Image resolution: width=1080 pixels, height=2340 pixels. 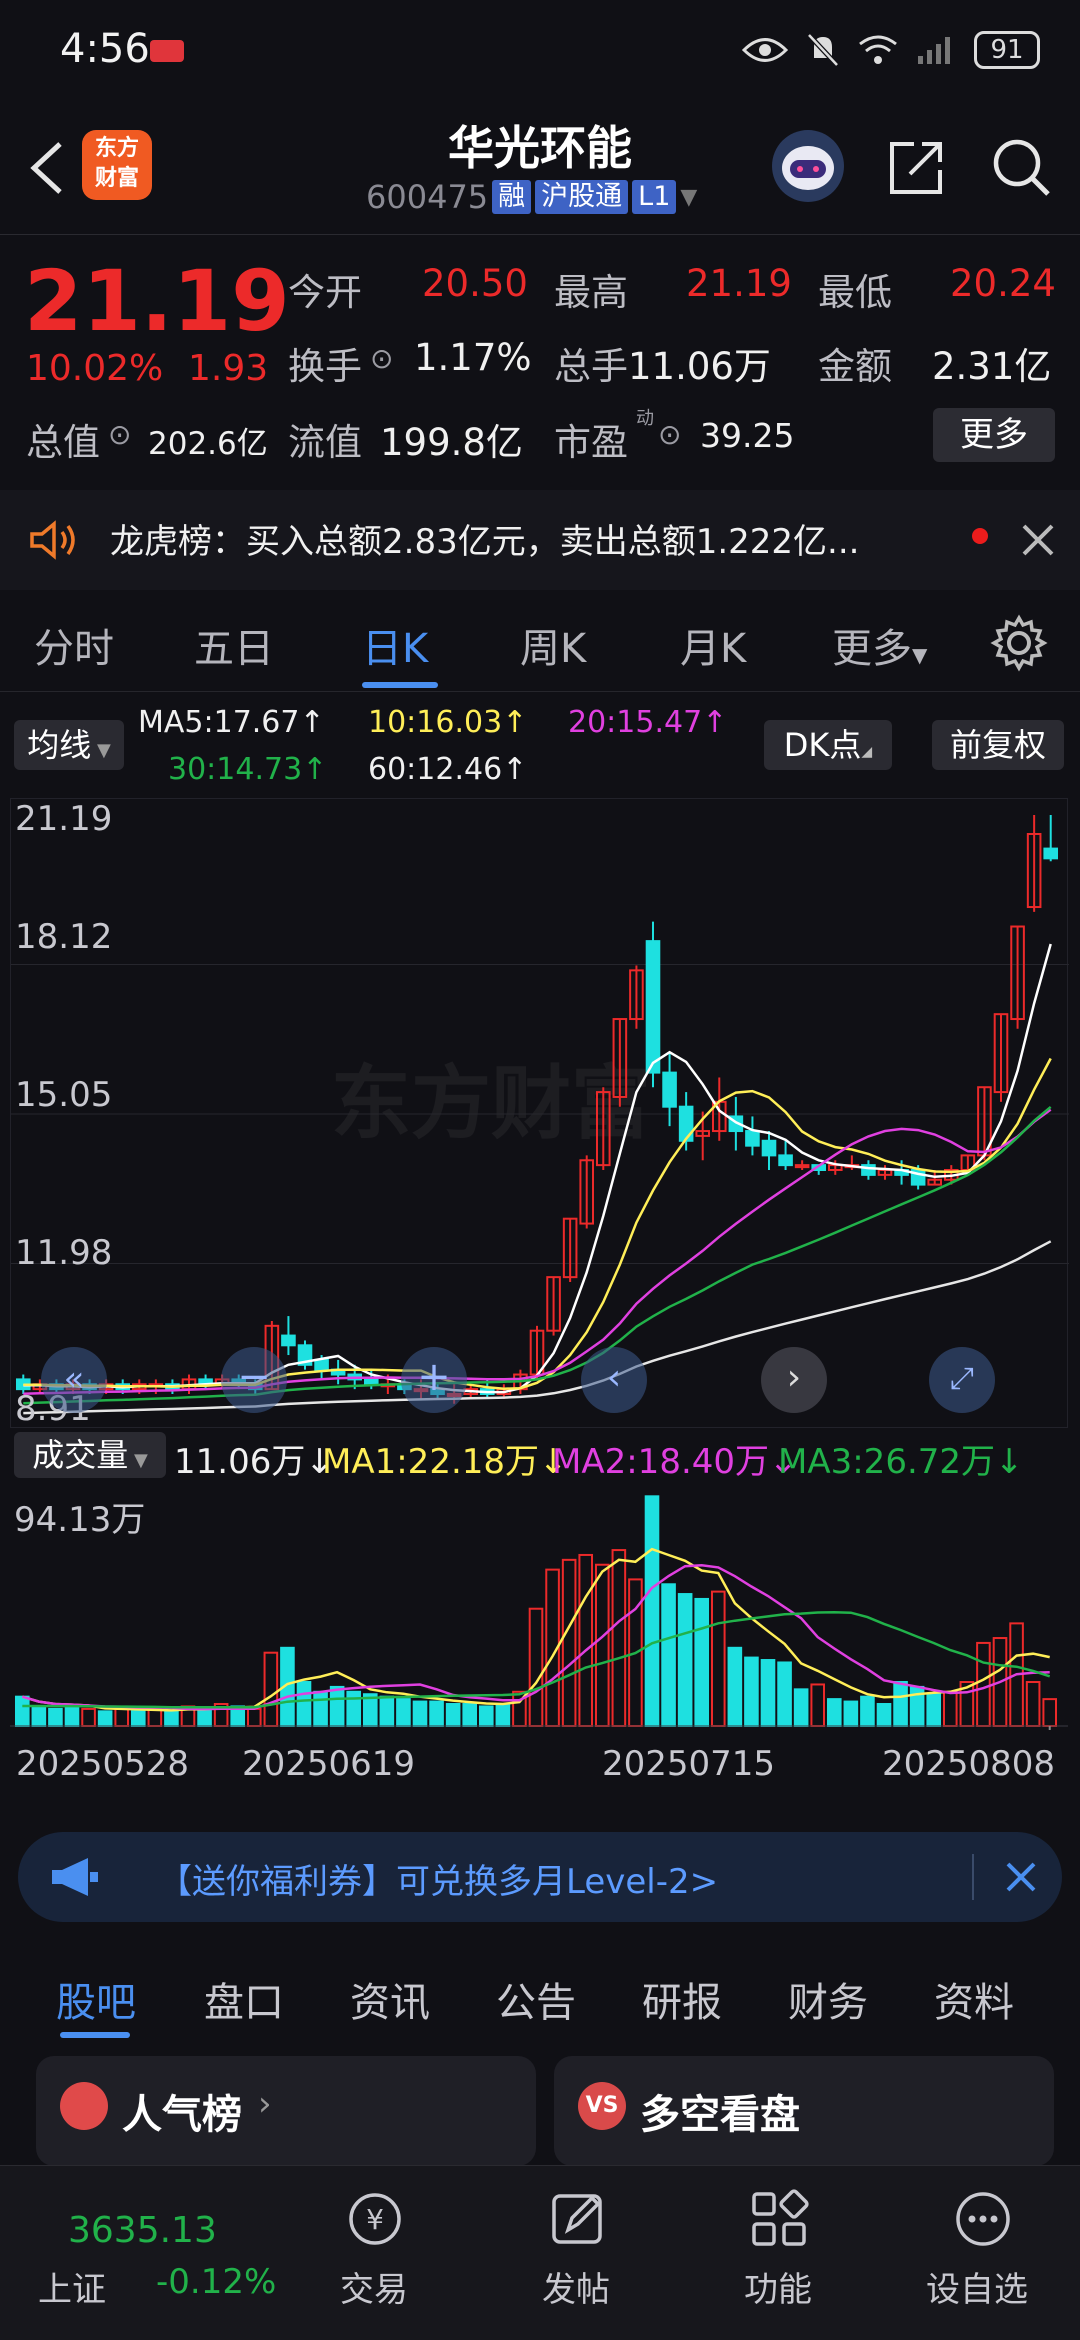 I want to click on tab-research: 研报, so click(x=682, y=1999).